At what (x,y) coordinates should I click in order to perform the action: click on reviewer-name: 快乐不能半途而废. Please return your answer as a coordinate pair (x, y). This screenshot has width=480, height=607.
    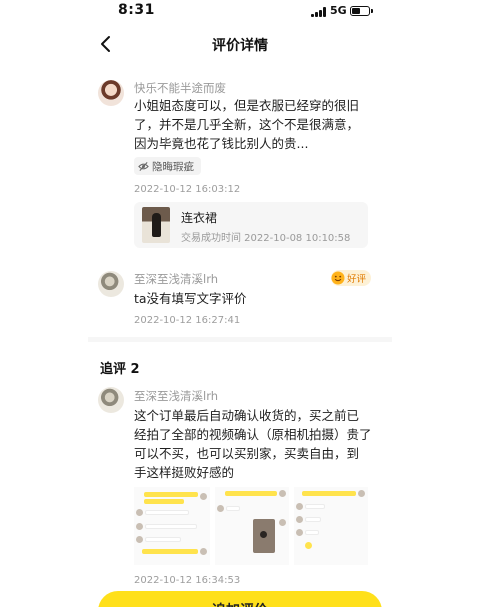
    Looking at the image, I should click on (180, 88).